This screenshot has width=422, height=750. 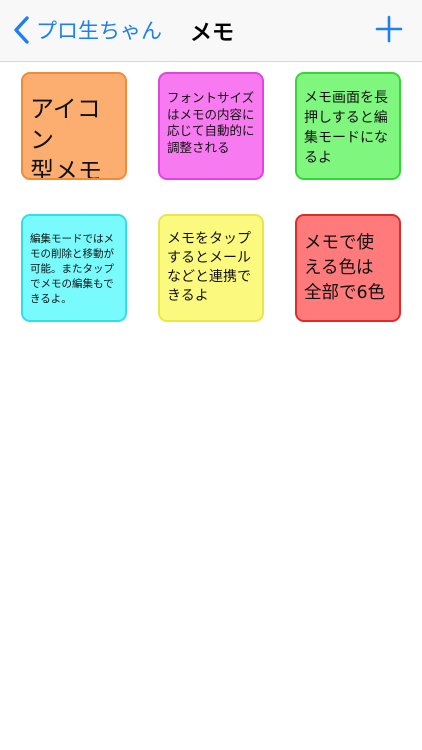 I want to click on memo-pink: フォントサイズ はメモの内容に 応じて自動的に 調整される, so click(x=211, y=126).